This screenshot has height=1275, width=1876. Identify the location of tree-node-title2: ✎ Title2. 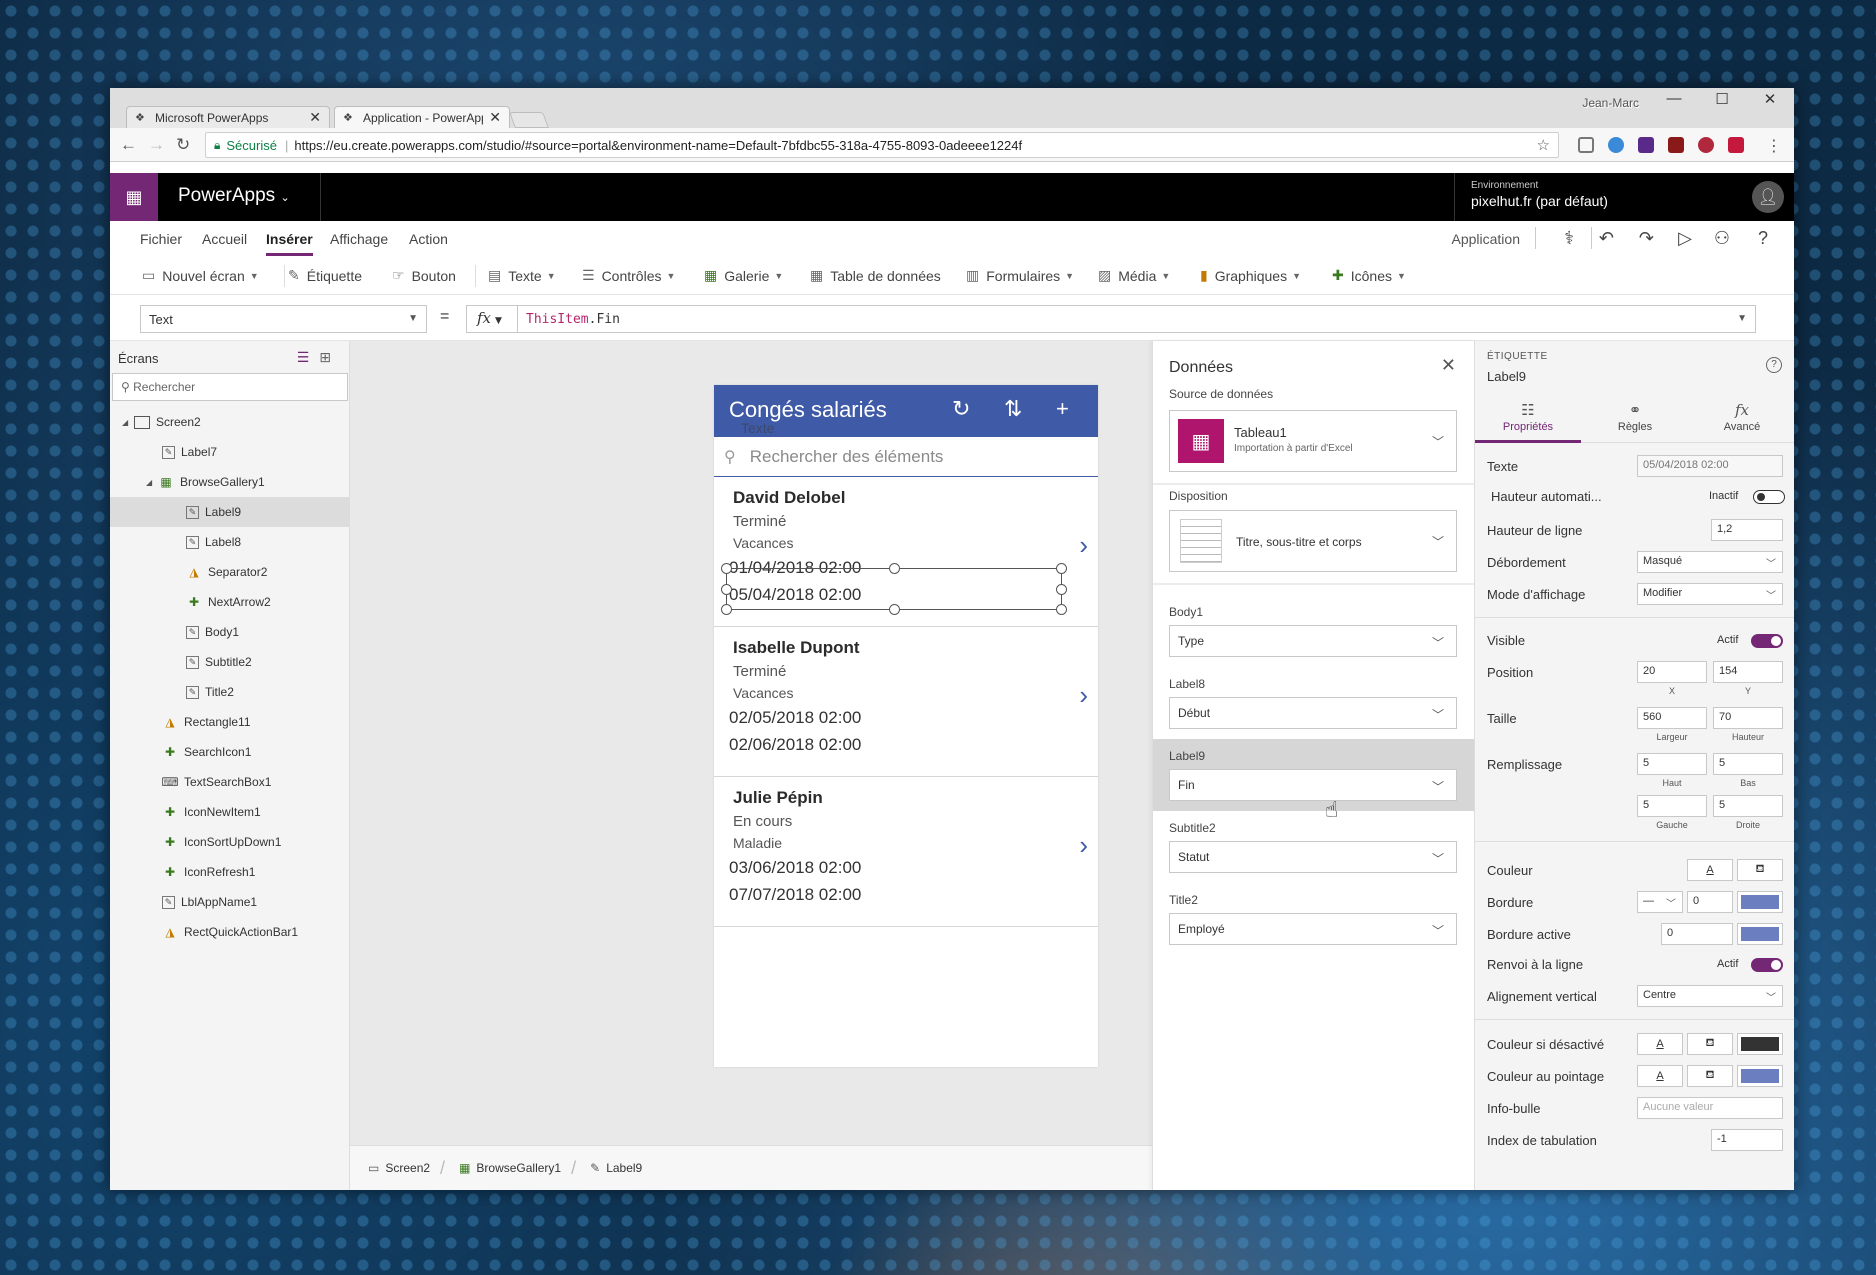
(230, 692).